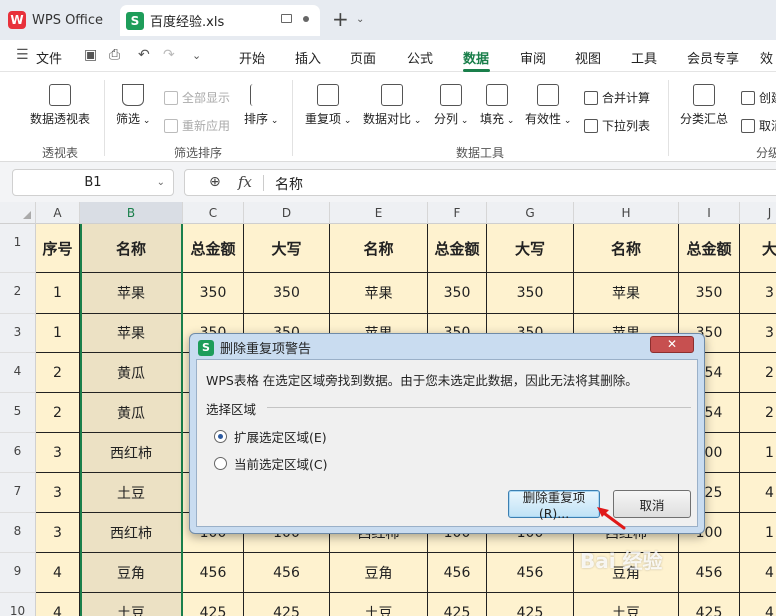  I want to click on column-header-c: C, so click(213, 213).